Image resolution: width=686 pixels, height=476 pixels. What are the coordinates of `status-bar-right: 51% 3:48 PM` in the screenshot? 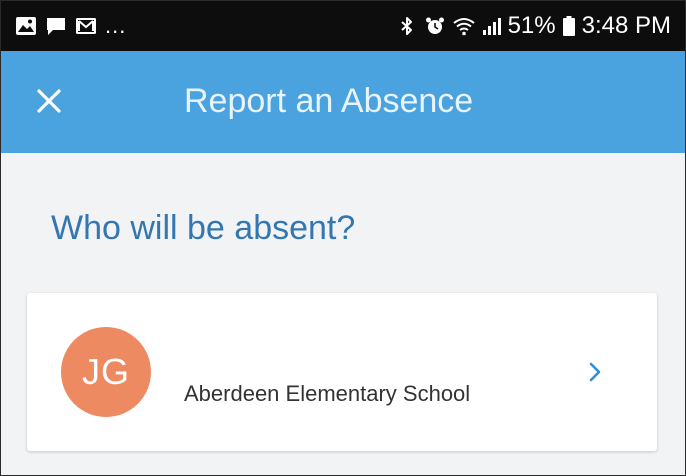 It's located at (533, 26).